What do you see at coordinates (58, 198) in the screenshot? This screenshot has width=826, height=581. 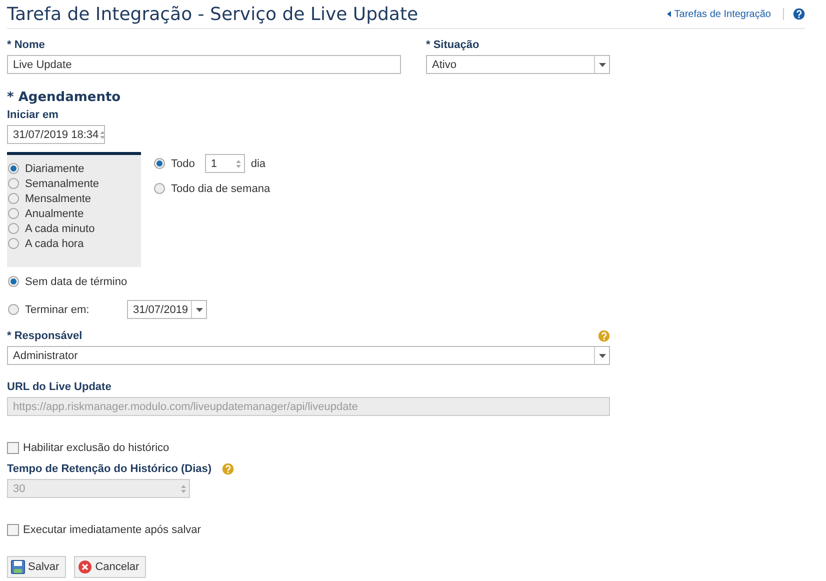 I see `radio-label: Mensalmente` at bounding box center [58, 198].